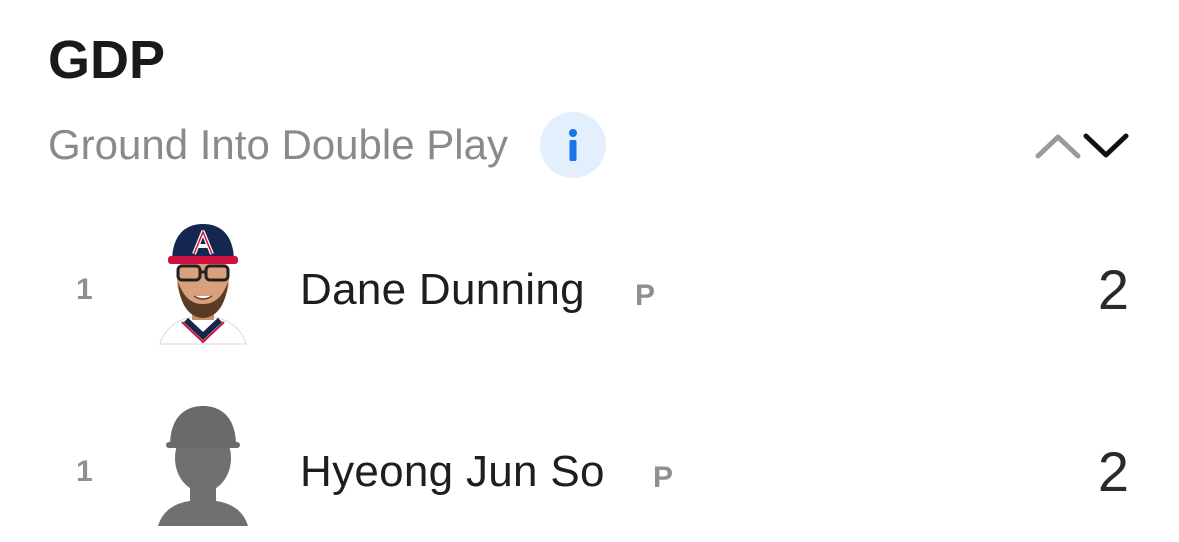 The image size is (1179, 542). I want to click on stat-subtitle-row: Ground Into Double Play, so click(327, 145).